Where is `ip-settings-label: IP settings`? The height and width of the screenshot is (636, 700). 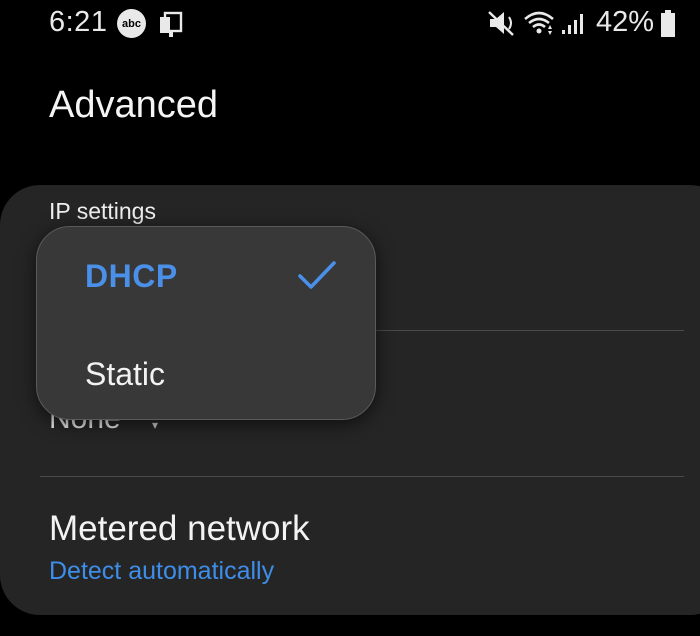
ip-settings-label: IP settings is located at coordinates (102, 211).